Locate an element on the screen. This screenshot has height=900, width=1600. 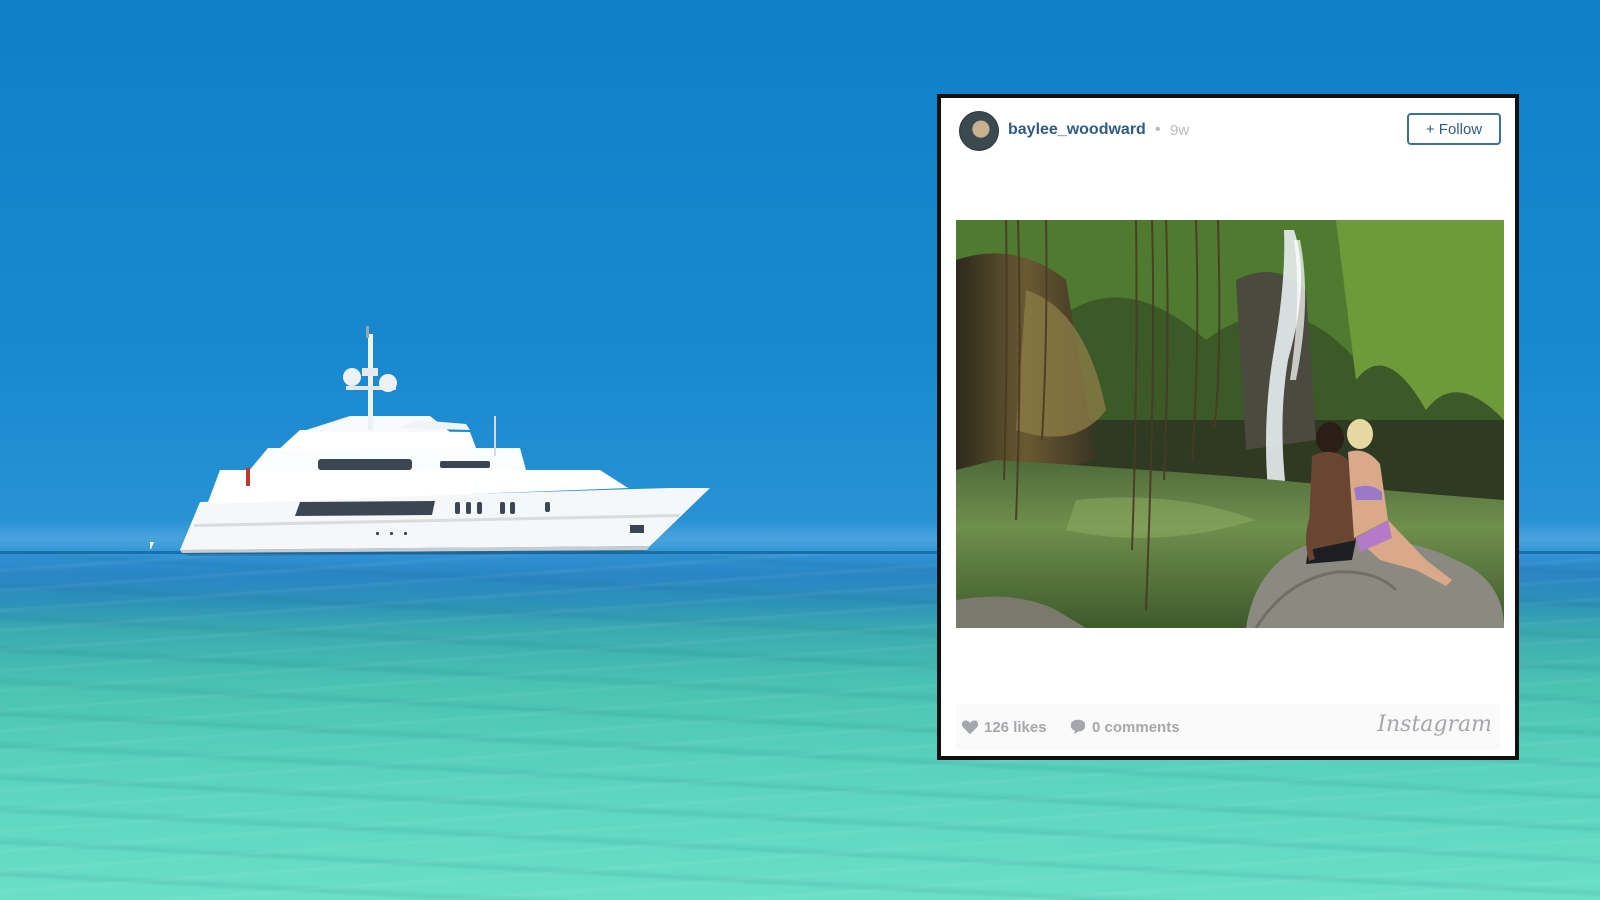
avatar is located at coordinates (979, 131).